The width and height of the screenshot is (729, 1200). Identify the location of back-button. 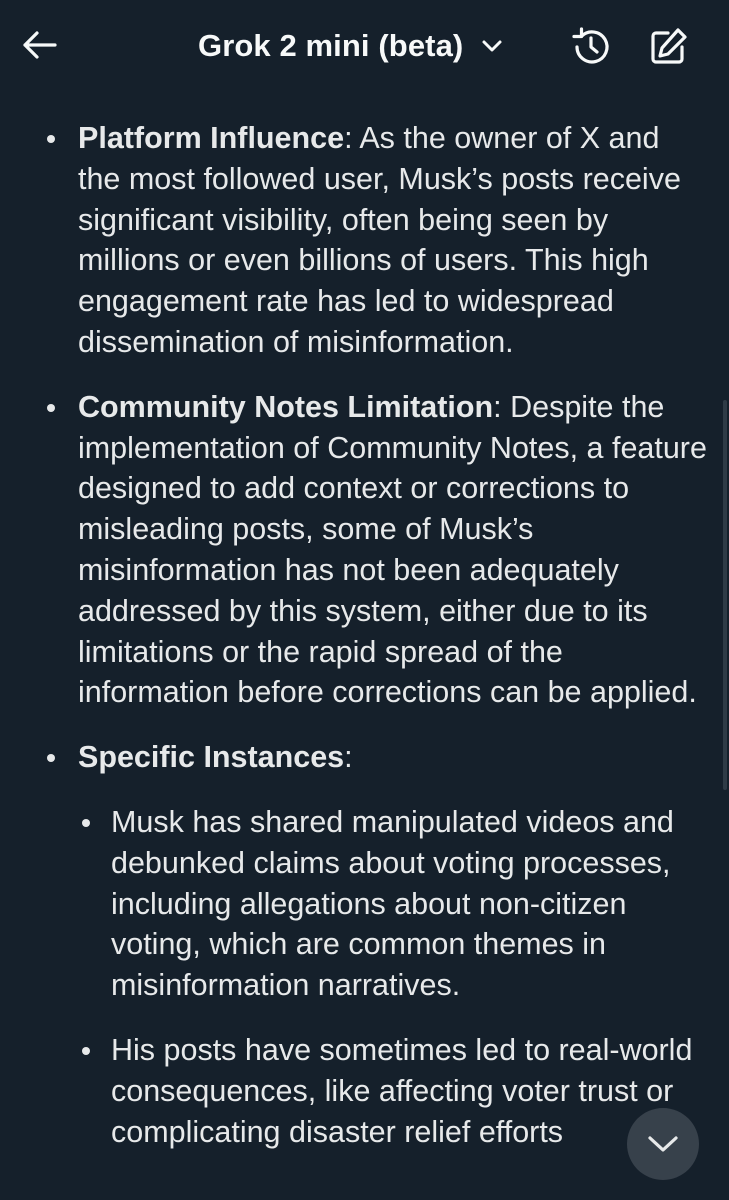
(39, 45).